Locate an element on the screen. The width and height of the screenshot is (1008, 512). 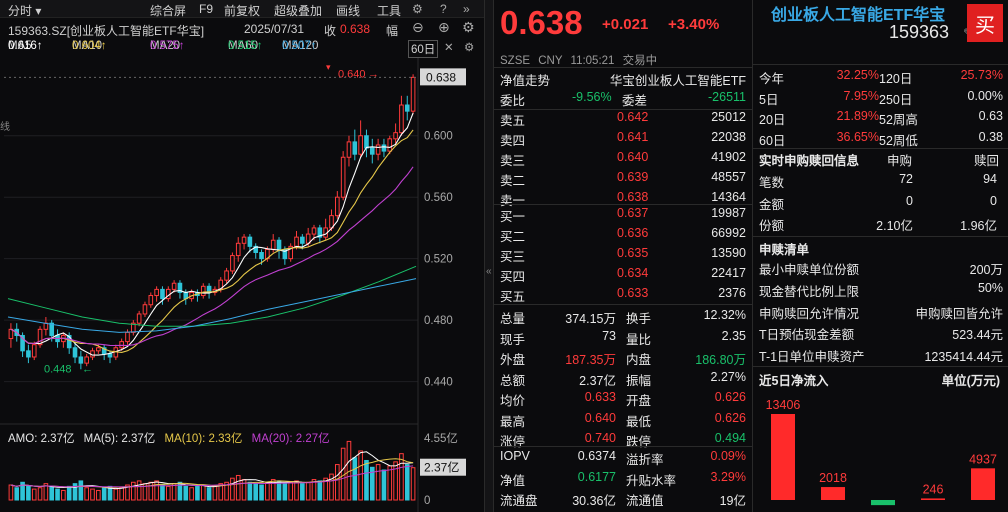
weibi-label: 委比 is located at coordinates (513, 101).